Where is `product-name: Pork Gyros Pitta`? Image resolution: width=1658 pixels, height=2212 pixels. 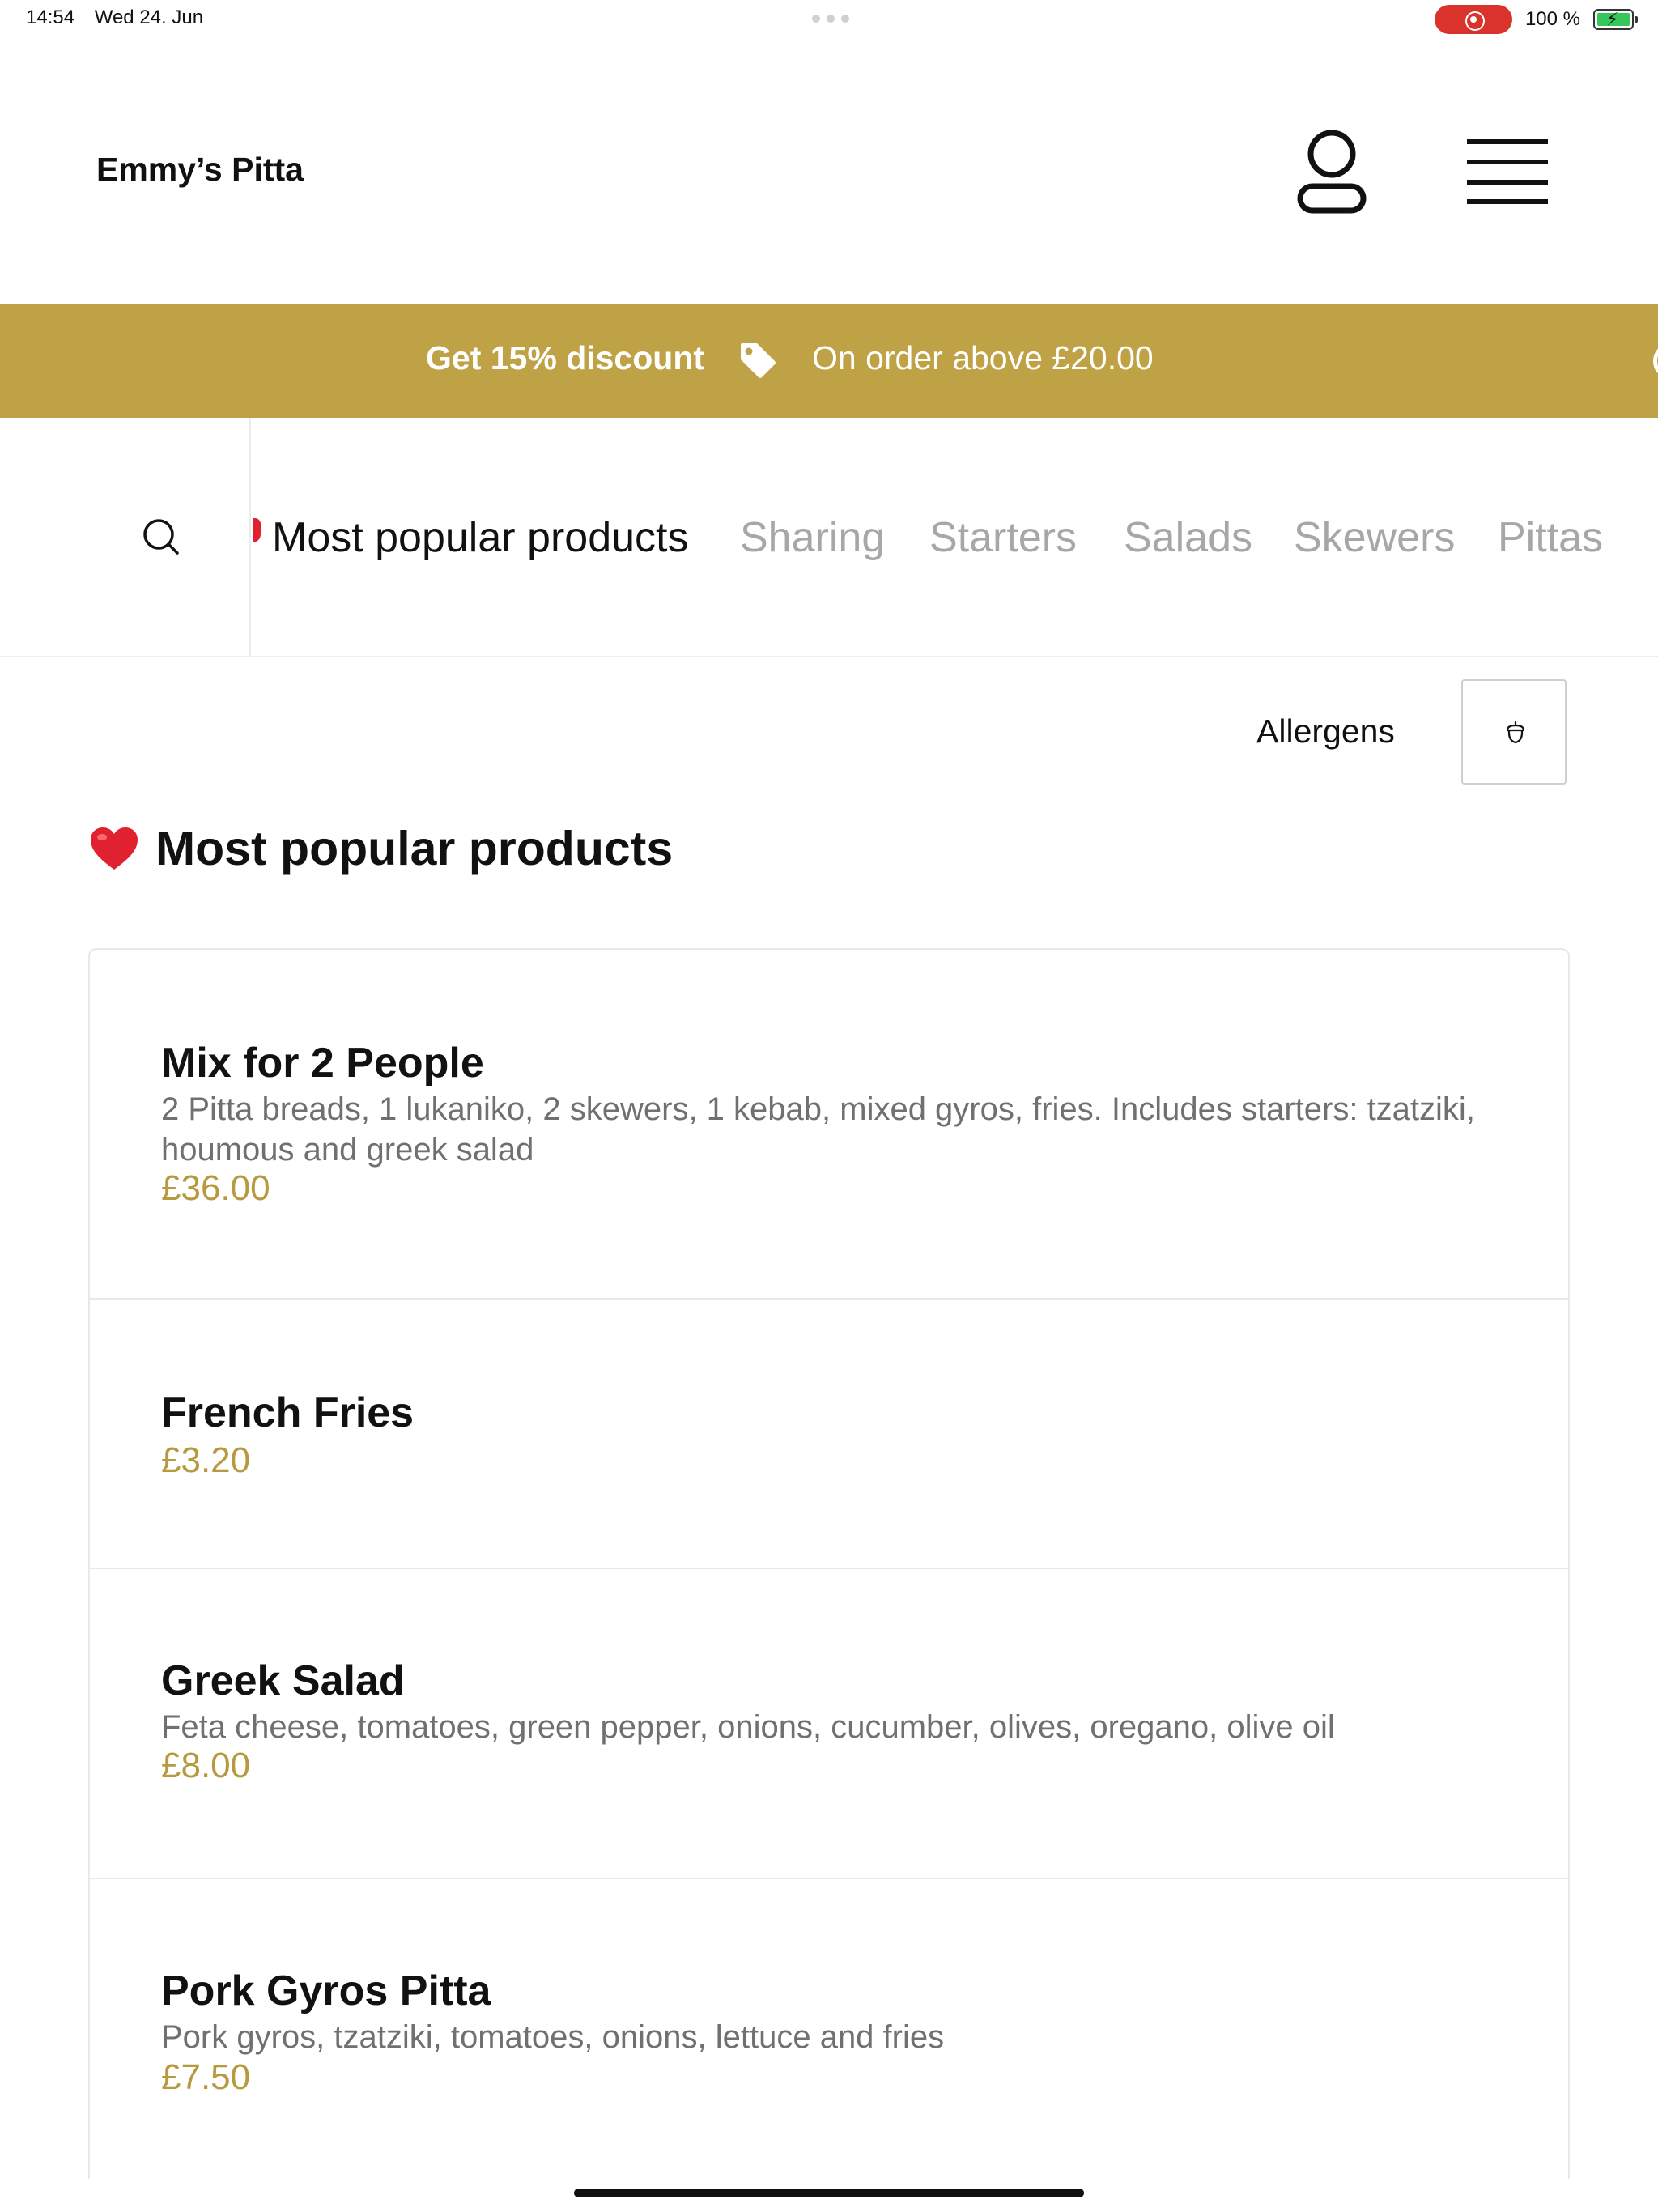 product-name: Pork Gyros Pitta is located at coordinates (326, 1991).